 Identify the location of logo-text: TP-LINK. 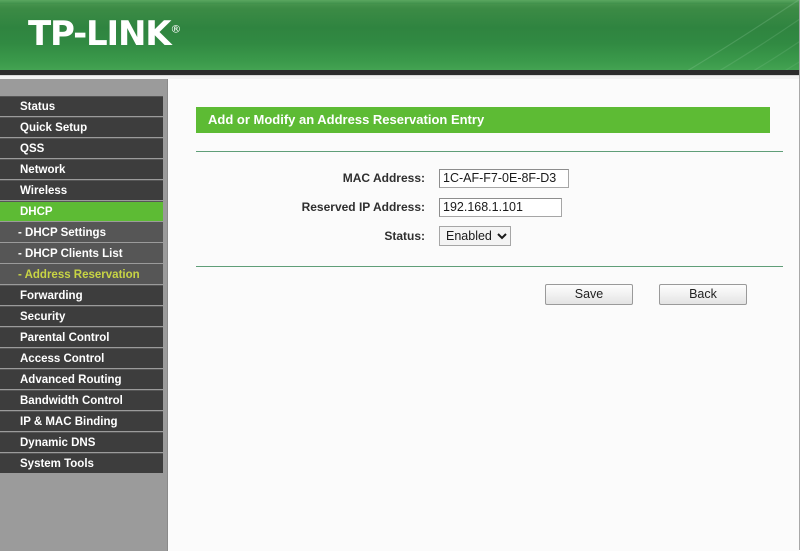
(100, 34).